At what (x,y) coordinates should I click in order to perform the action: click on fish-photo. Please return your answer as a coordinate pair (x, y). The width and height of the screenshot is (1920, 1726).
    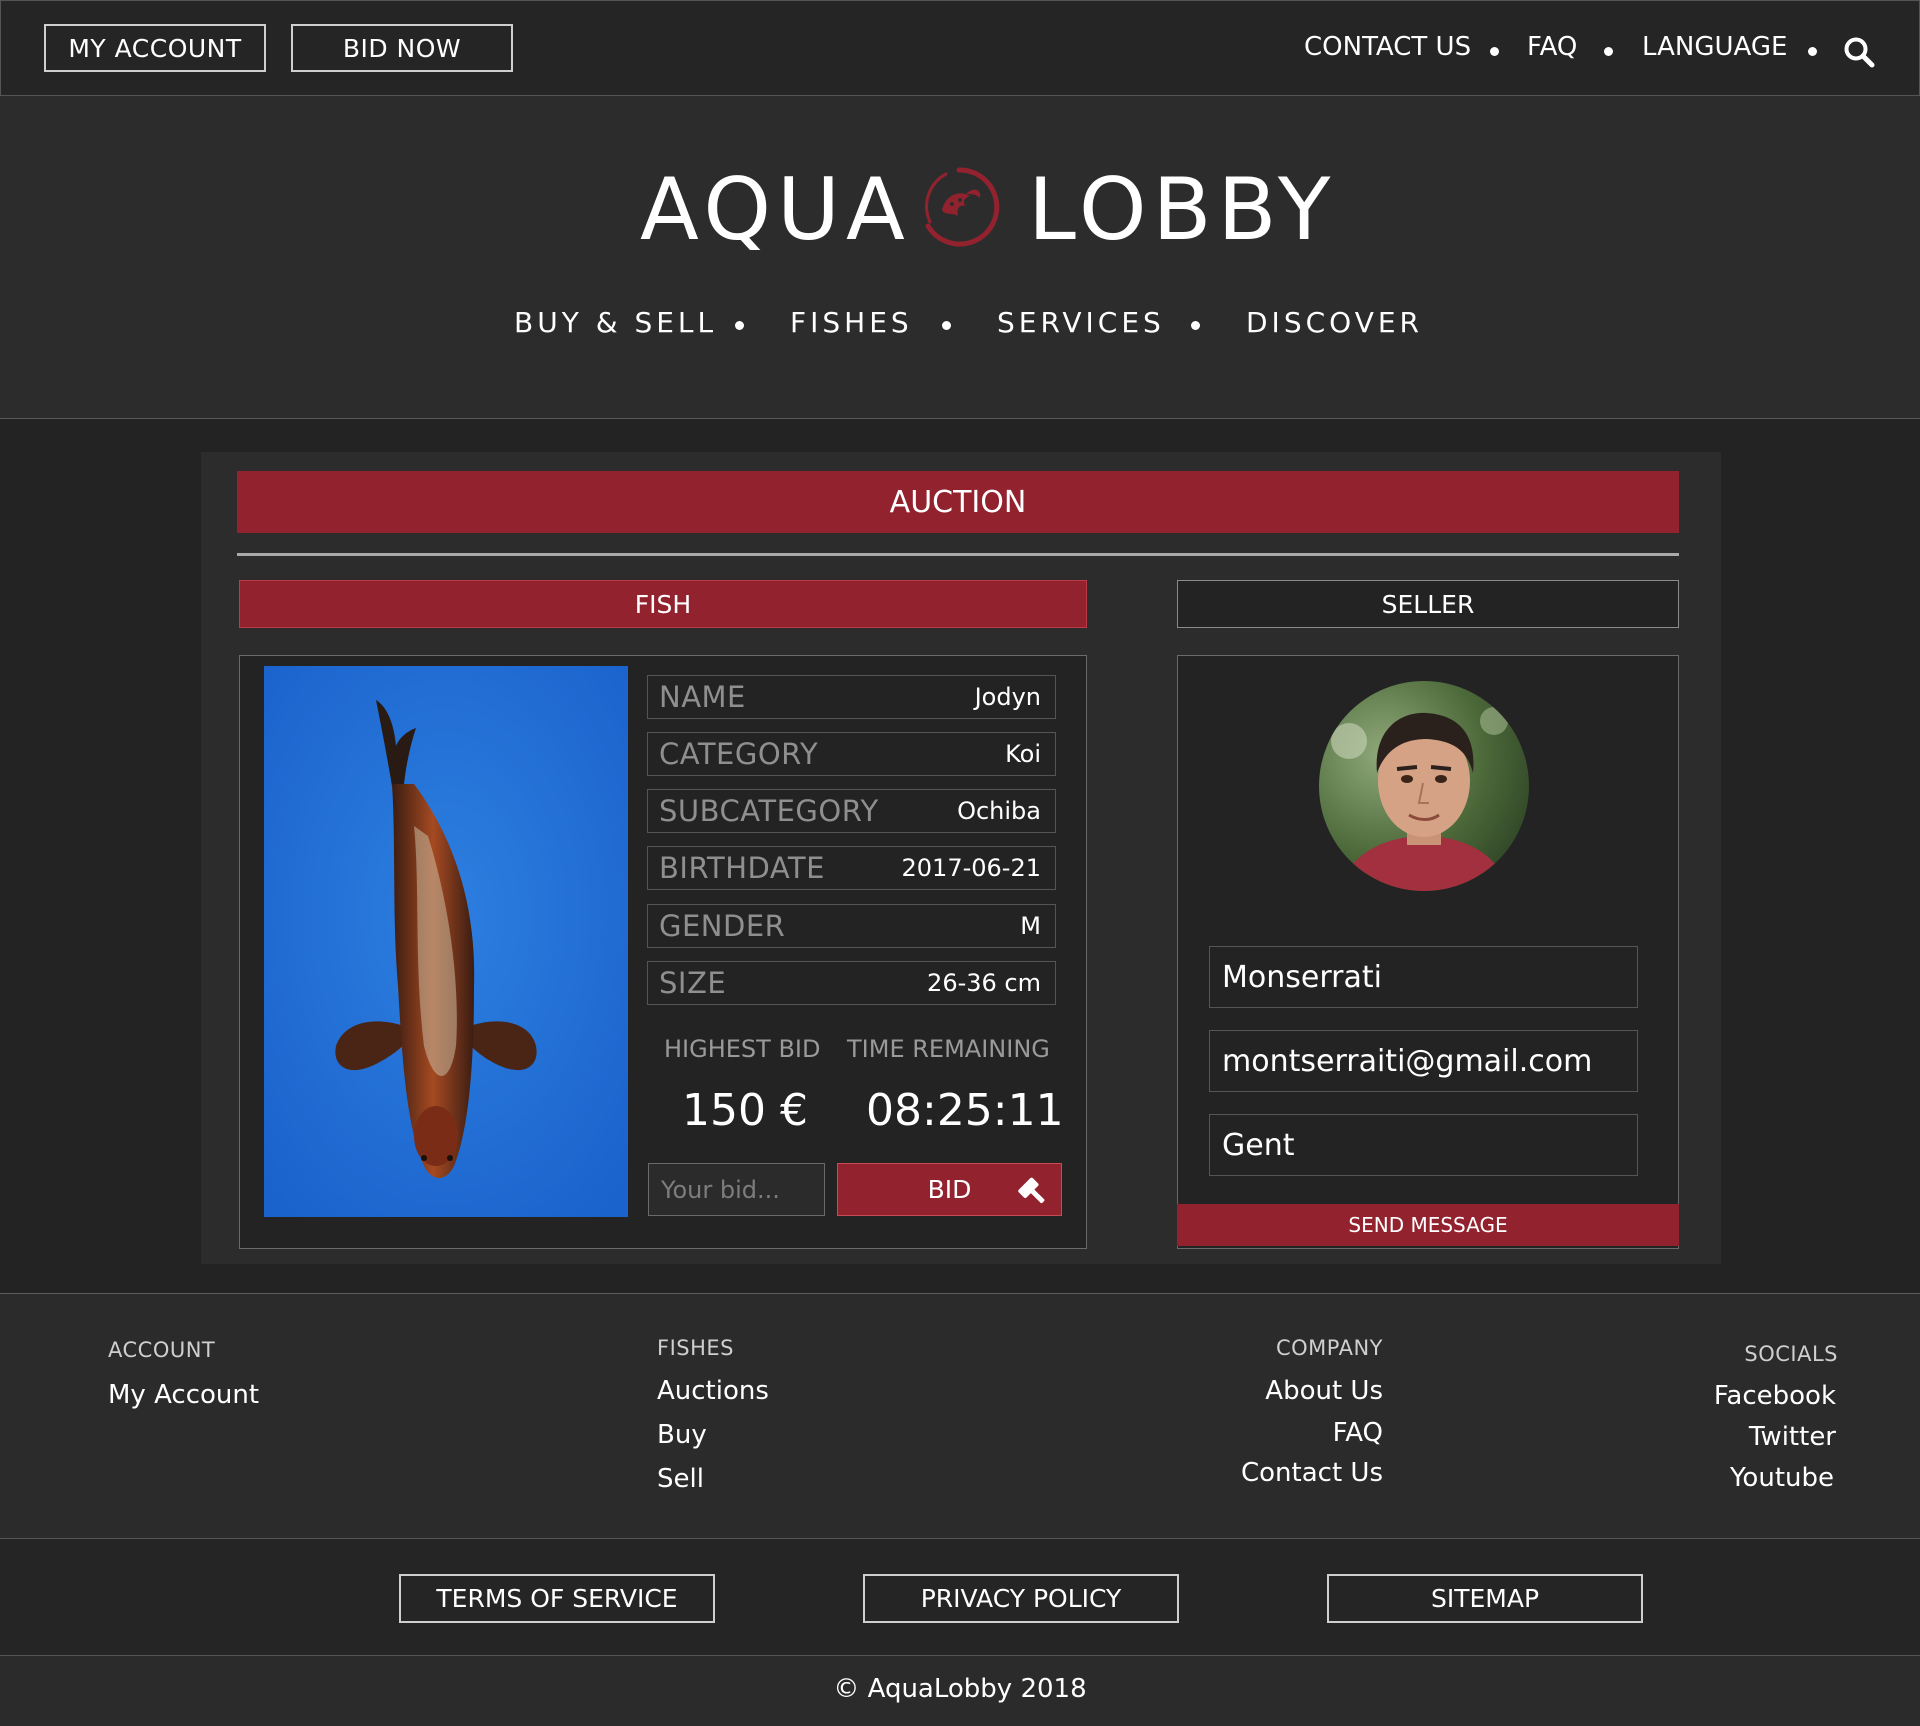
    Looking at the image, I should click on (446, 941).